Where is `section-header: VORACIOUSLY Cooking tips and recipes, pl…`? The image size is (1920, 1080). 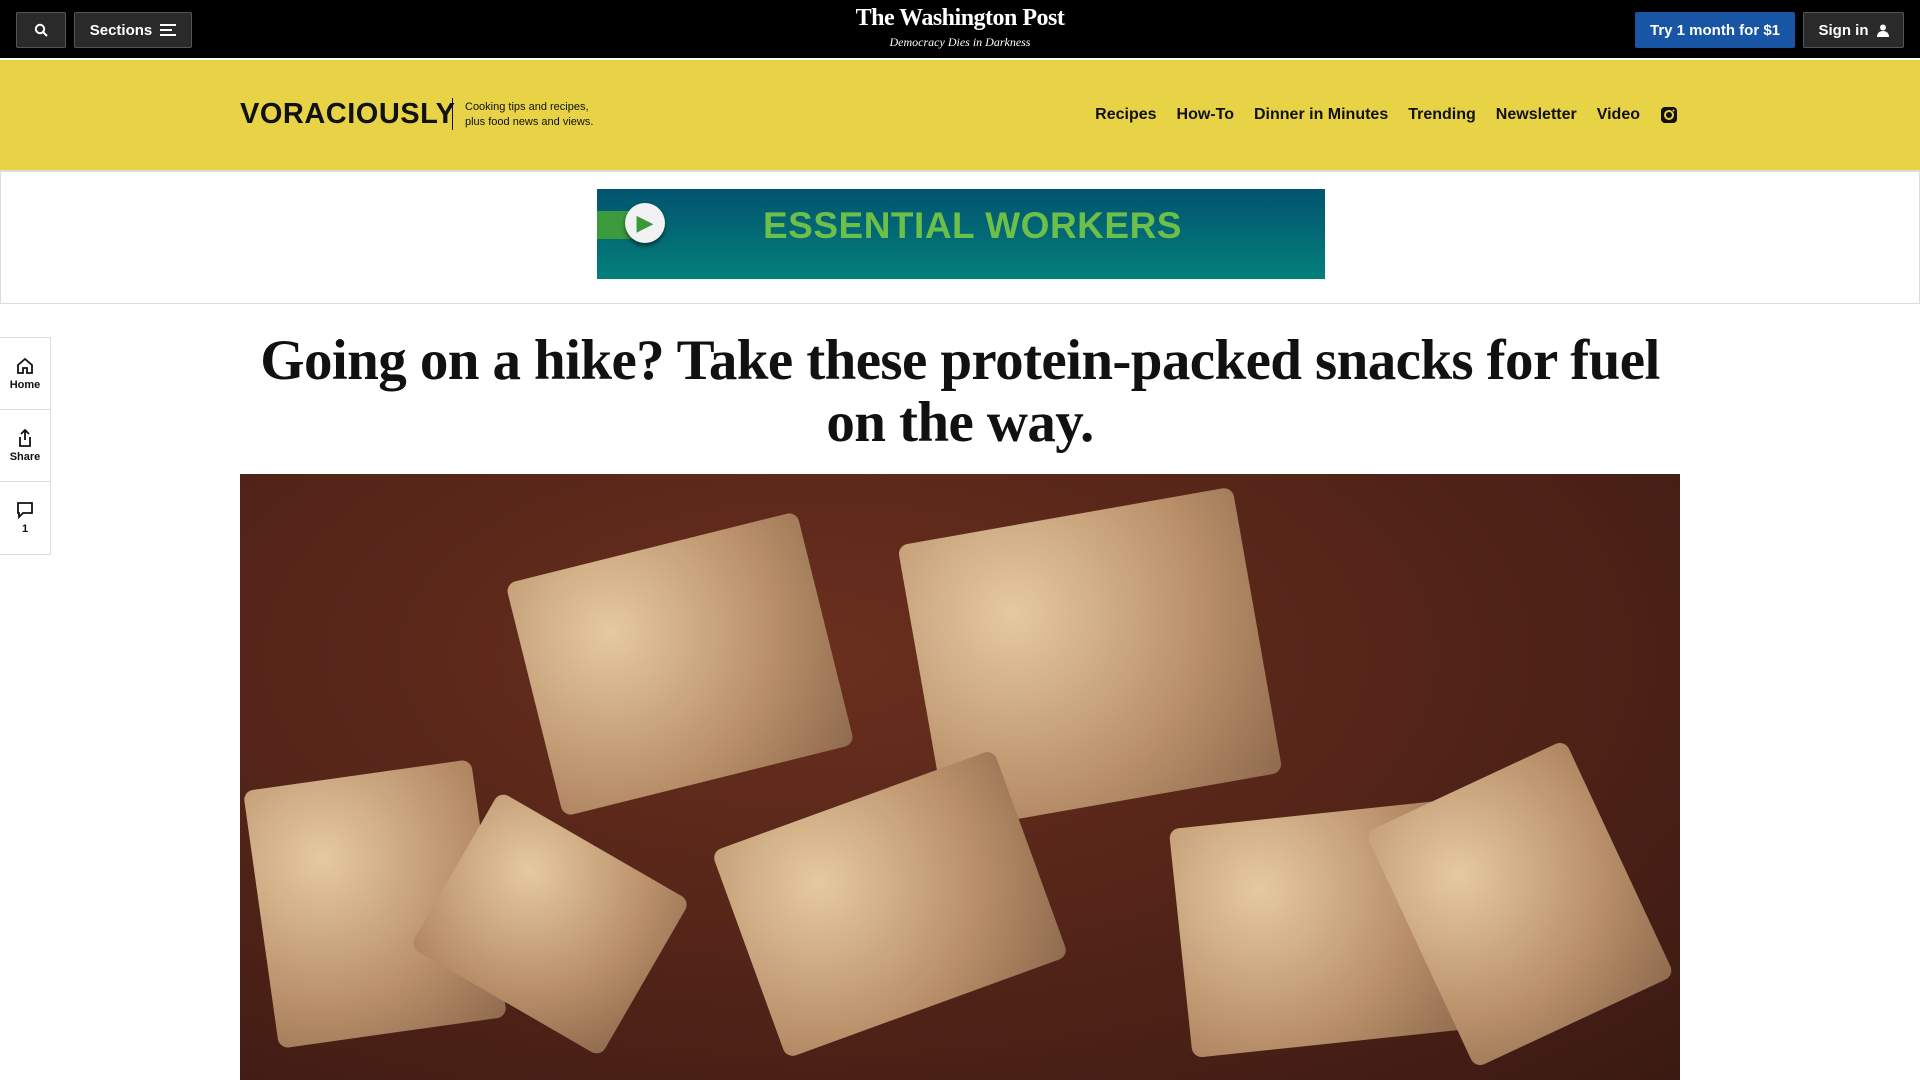 section-header: VORACIOUSLY Cooking tips and recipes, pl… is located at coordinates (960, 115).